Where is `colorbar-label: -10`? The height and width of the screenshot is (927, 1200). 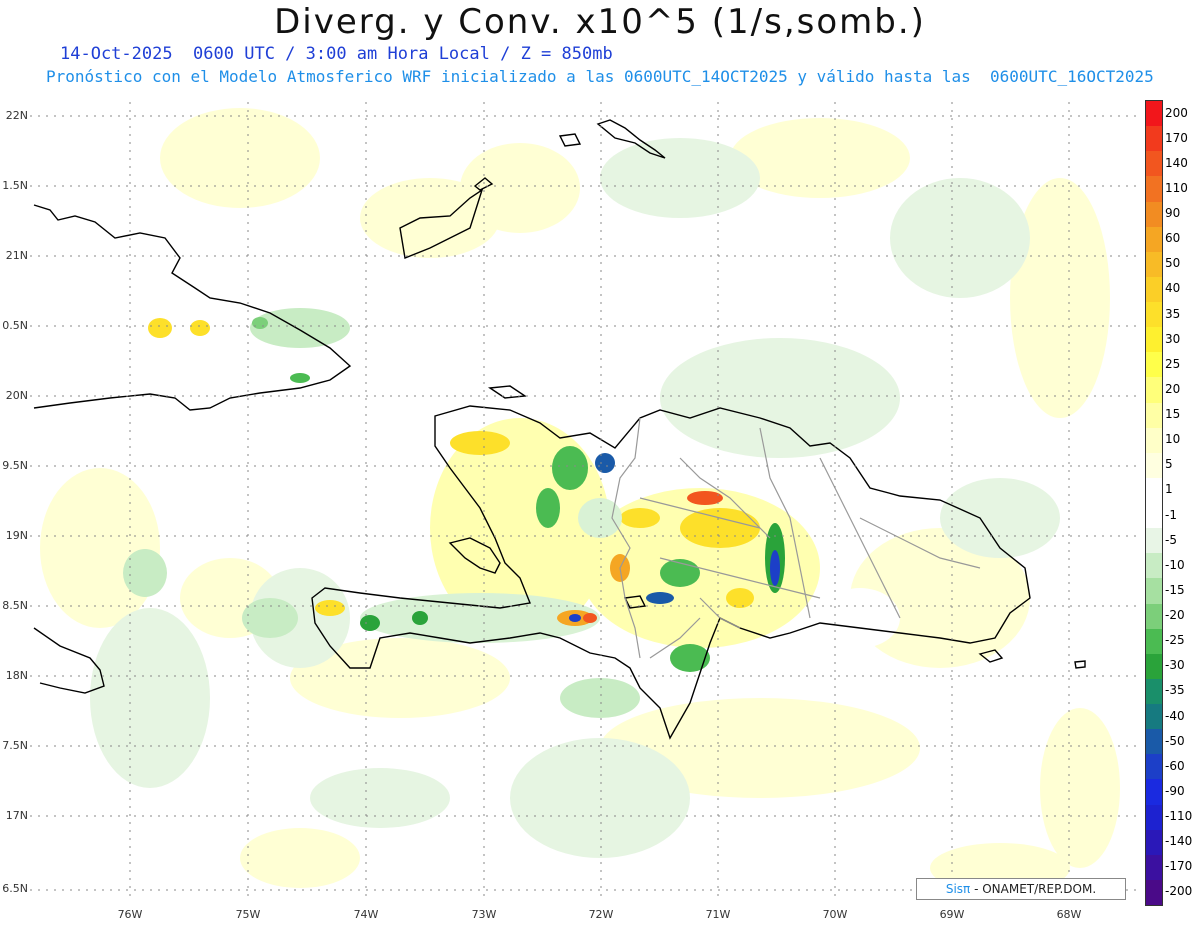
colorbar-label: -10 is located at coordinates (1175, 564).